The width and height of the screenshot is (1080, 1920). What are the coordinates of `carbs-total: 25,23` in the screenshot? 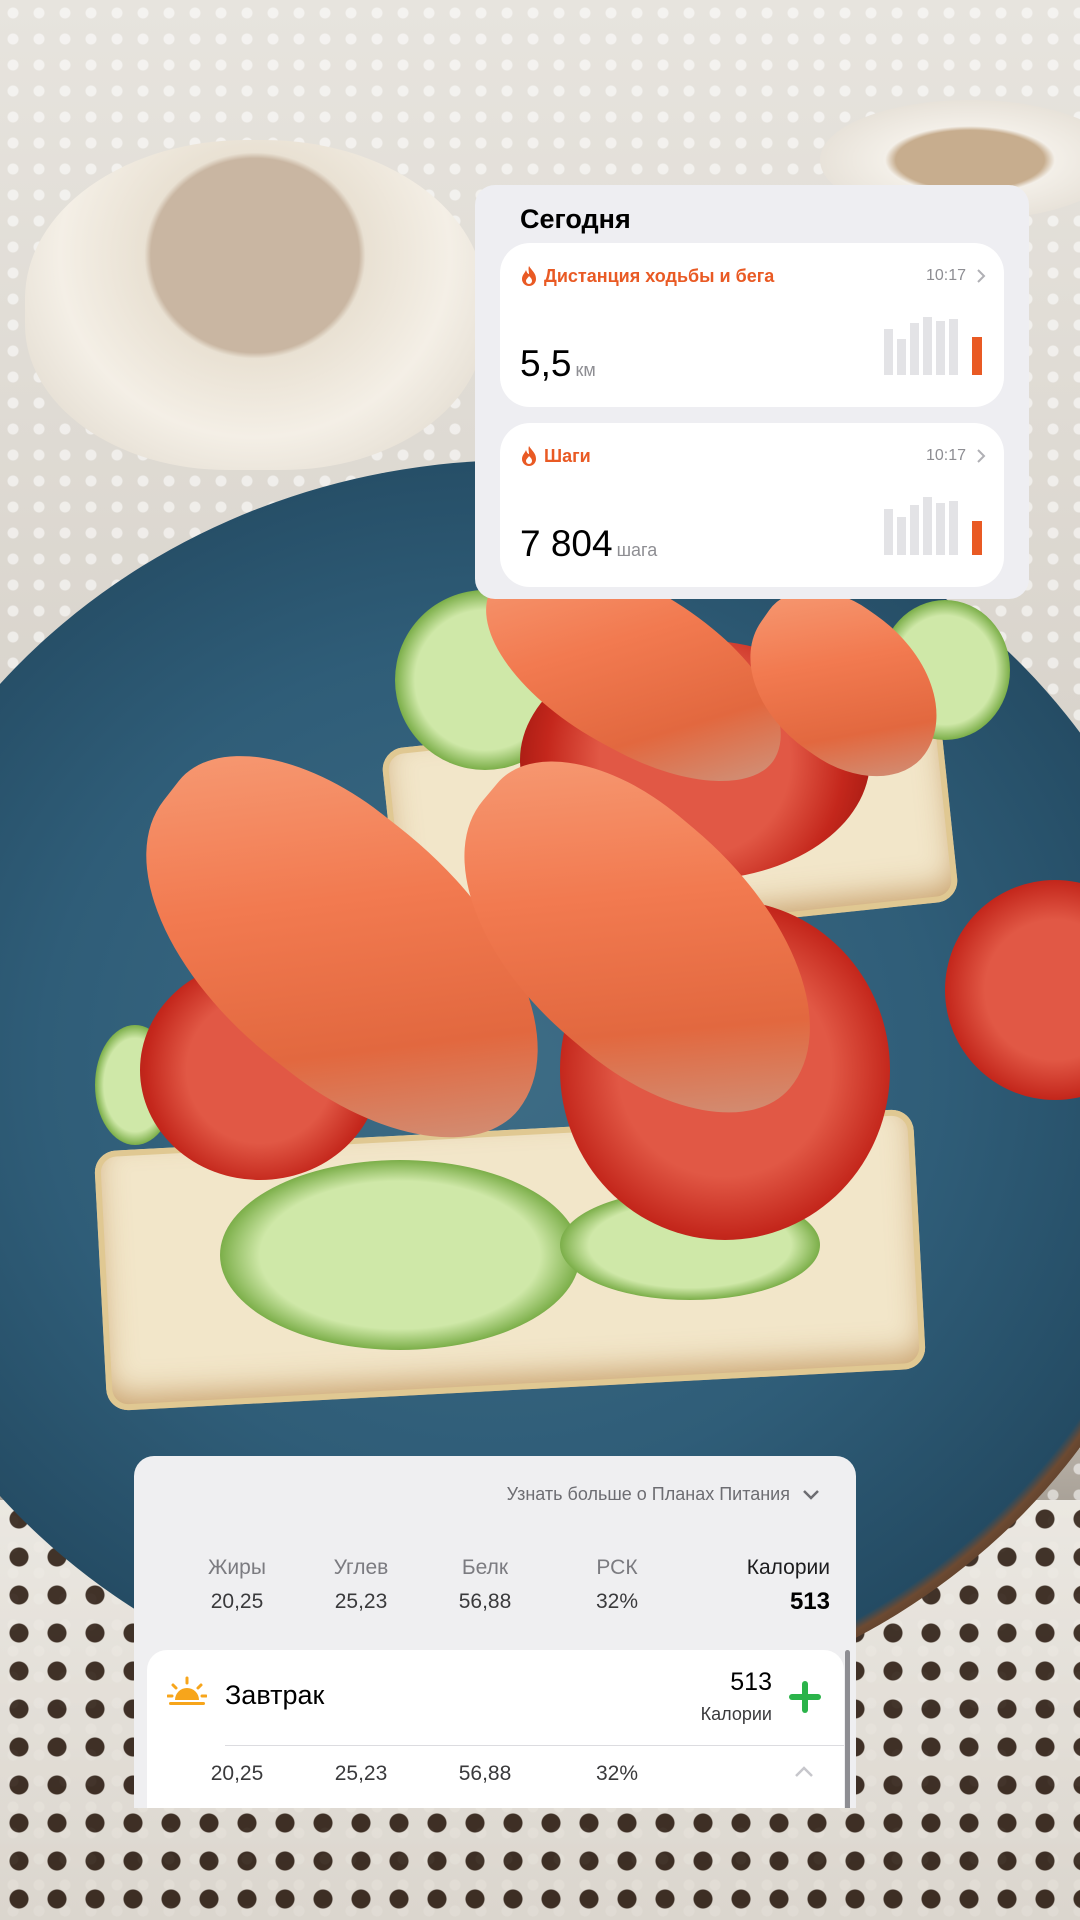 It's located at (361, 1601).